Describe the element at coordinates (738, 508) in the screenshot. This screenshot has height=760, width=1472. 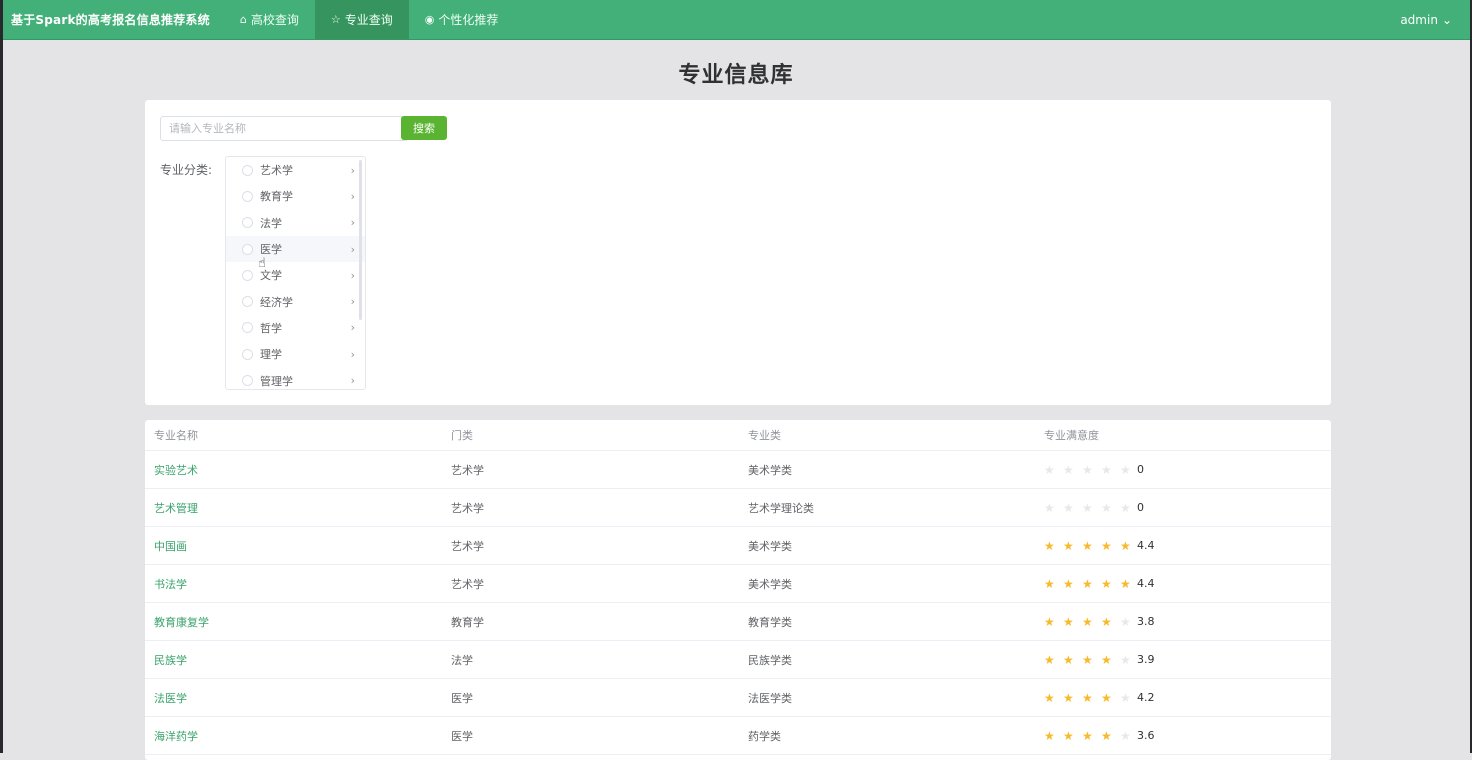
I see `table-row: 艺术管理 艺术学 艺术学理论类 ★ ★ ★ ★ ★ 0` at that location.